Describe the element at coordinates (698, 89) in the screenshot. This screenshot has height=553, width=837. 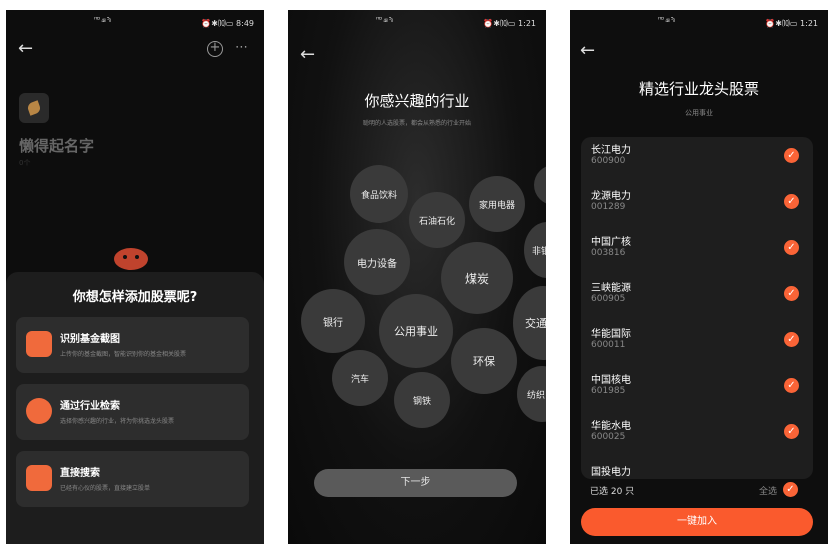
I see `page-title: 精选行业龙头股票` at that location.